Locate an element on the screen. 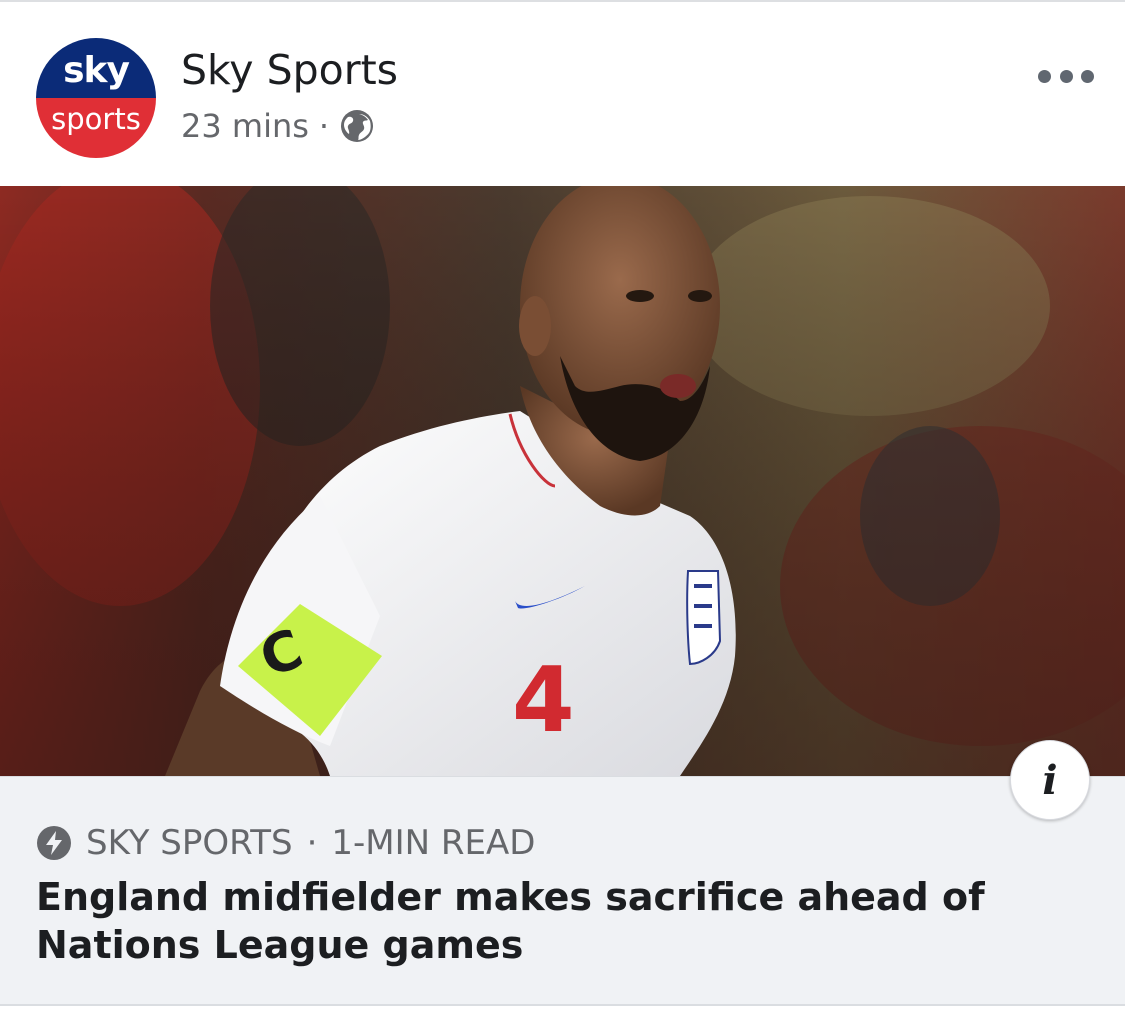 The image size is (1125, 1010). post-meta: 23 mins · is located at coordinates (278, 126).